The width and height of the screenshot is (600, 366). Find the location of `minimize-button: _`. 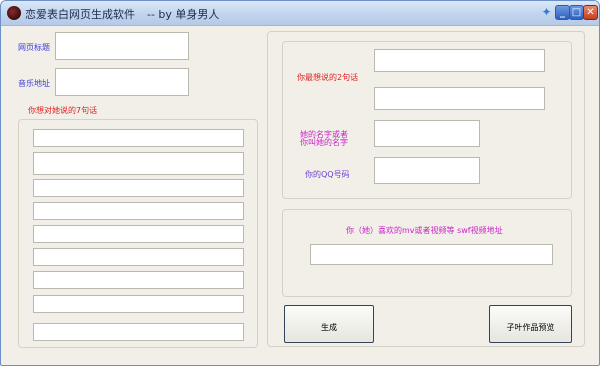

minimize-button: _ is located at coordinates (562, 12).